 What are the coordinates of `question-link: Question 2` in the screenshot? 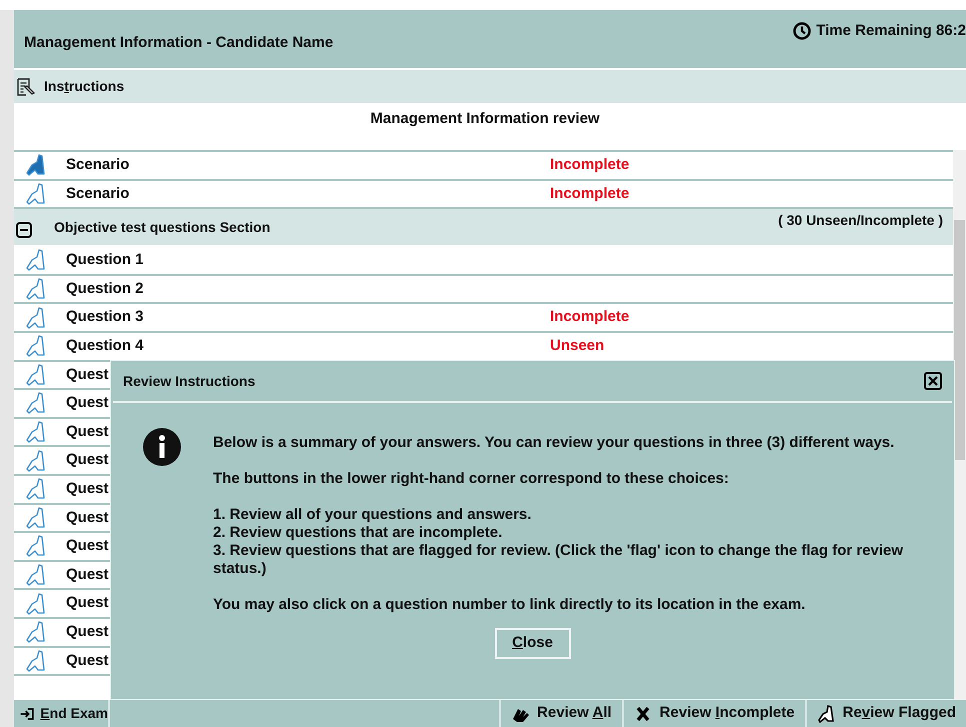 It's located at (308, 289).